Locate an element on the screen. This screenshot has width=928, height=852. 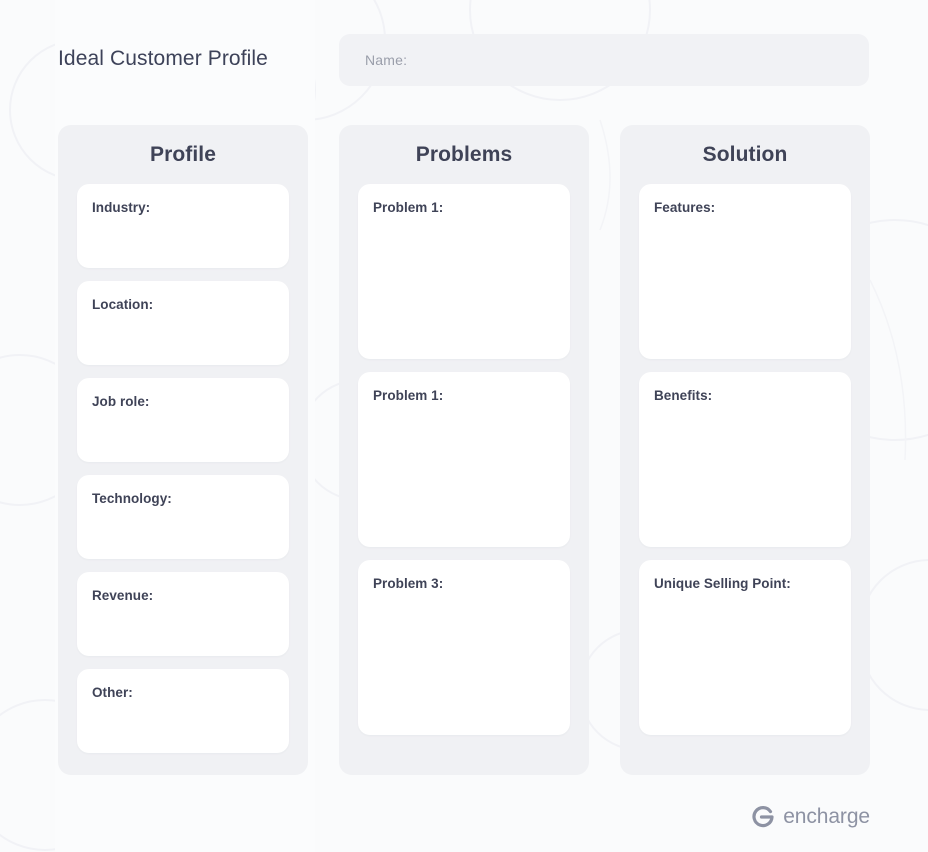
card-problem-first: Problem 1: is located at coordinates (464, 271).